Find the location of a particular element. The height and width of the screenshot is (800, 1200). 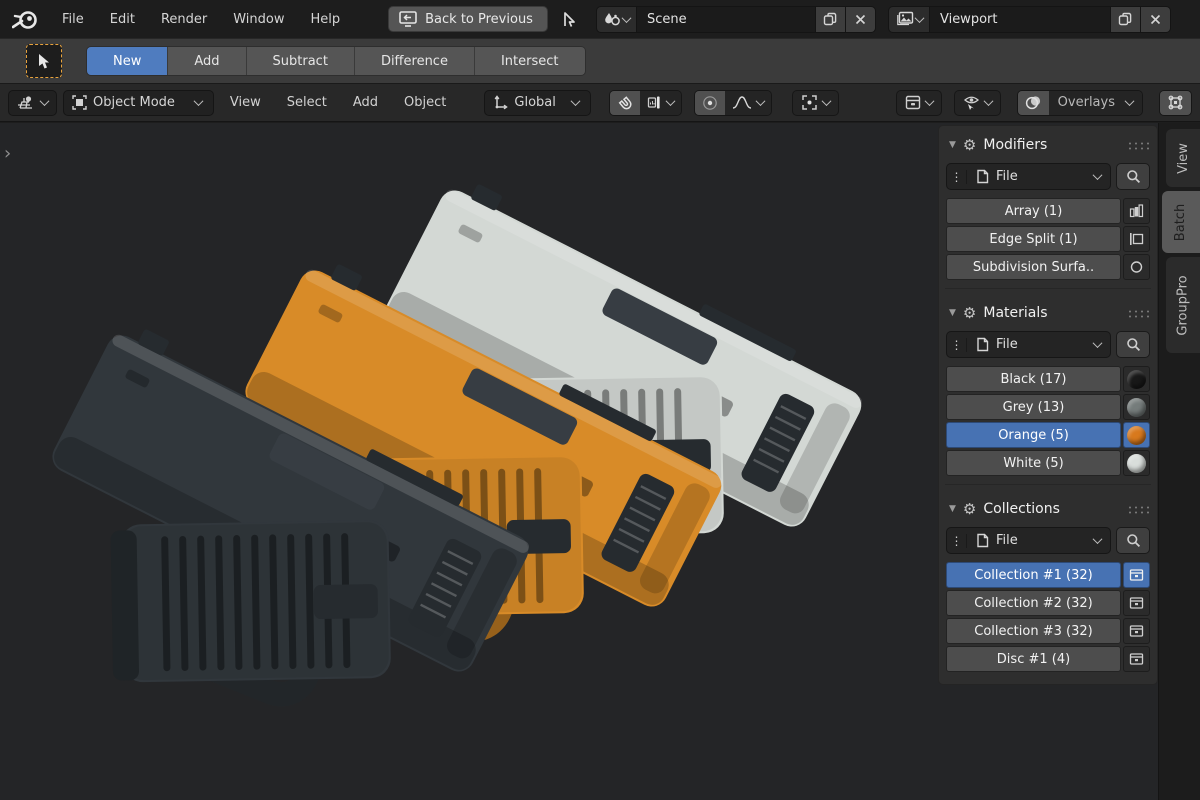

snap-toggle-button is located at coordinates (624, 102).